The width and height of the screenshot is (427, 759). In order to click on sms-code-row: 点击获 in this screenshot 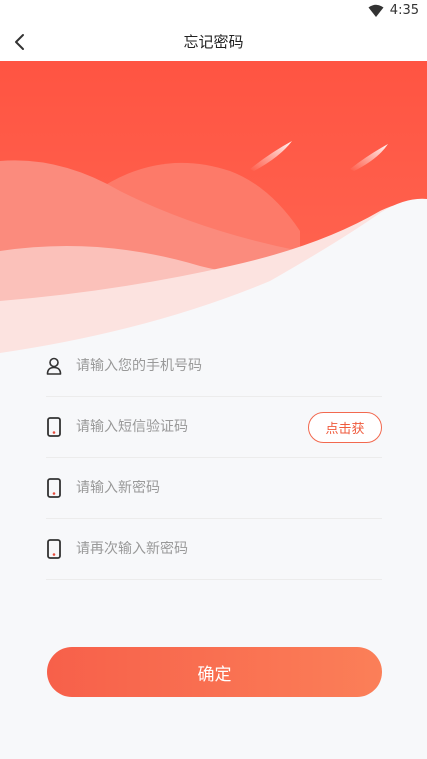, I will do `click(214, 427)`.